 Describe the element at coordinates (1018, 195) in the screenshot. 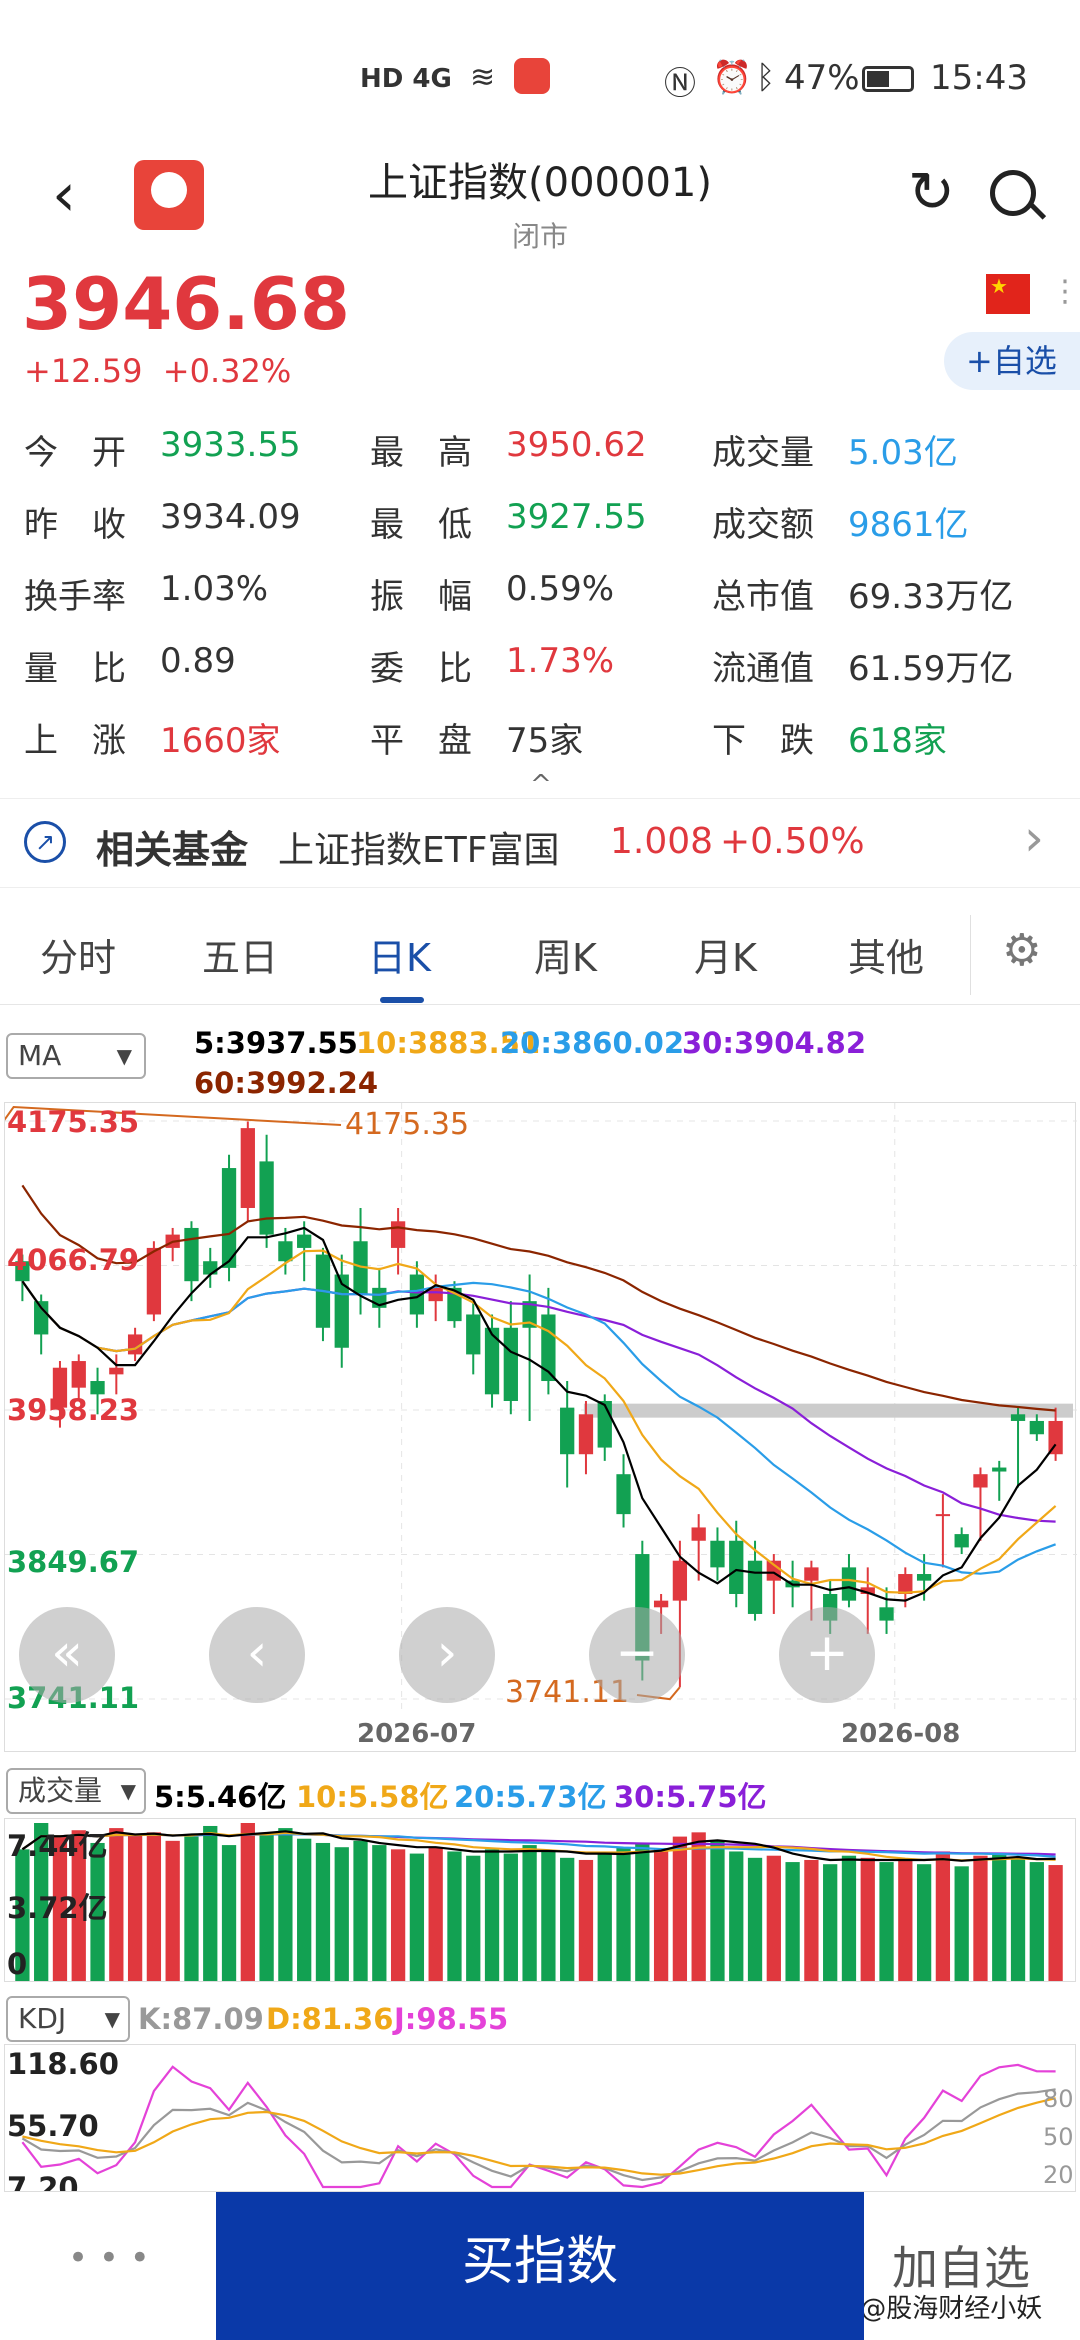

I see `search-icon` at that location.